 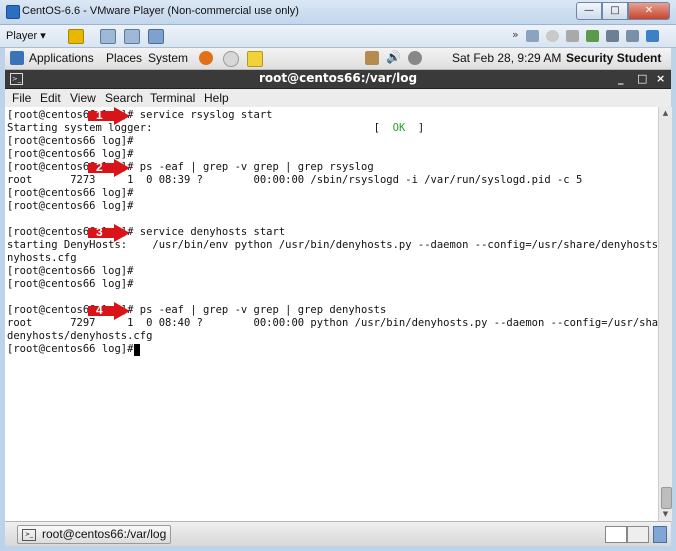 What do you see at coordinates (506, 58) in the screenshot?
I see `clock: Sat Feb 28, 9:29 AM` at bounding box center [506, 58].